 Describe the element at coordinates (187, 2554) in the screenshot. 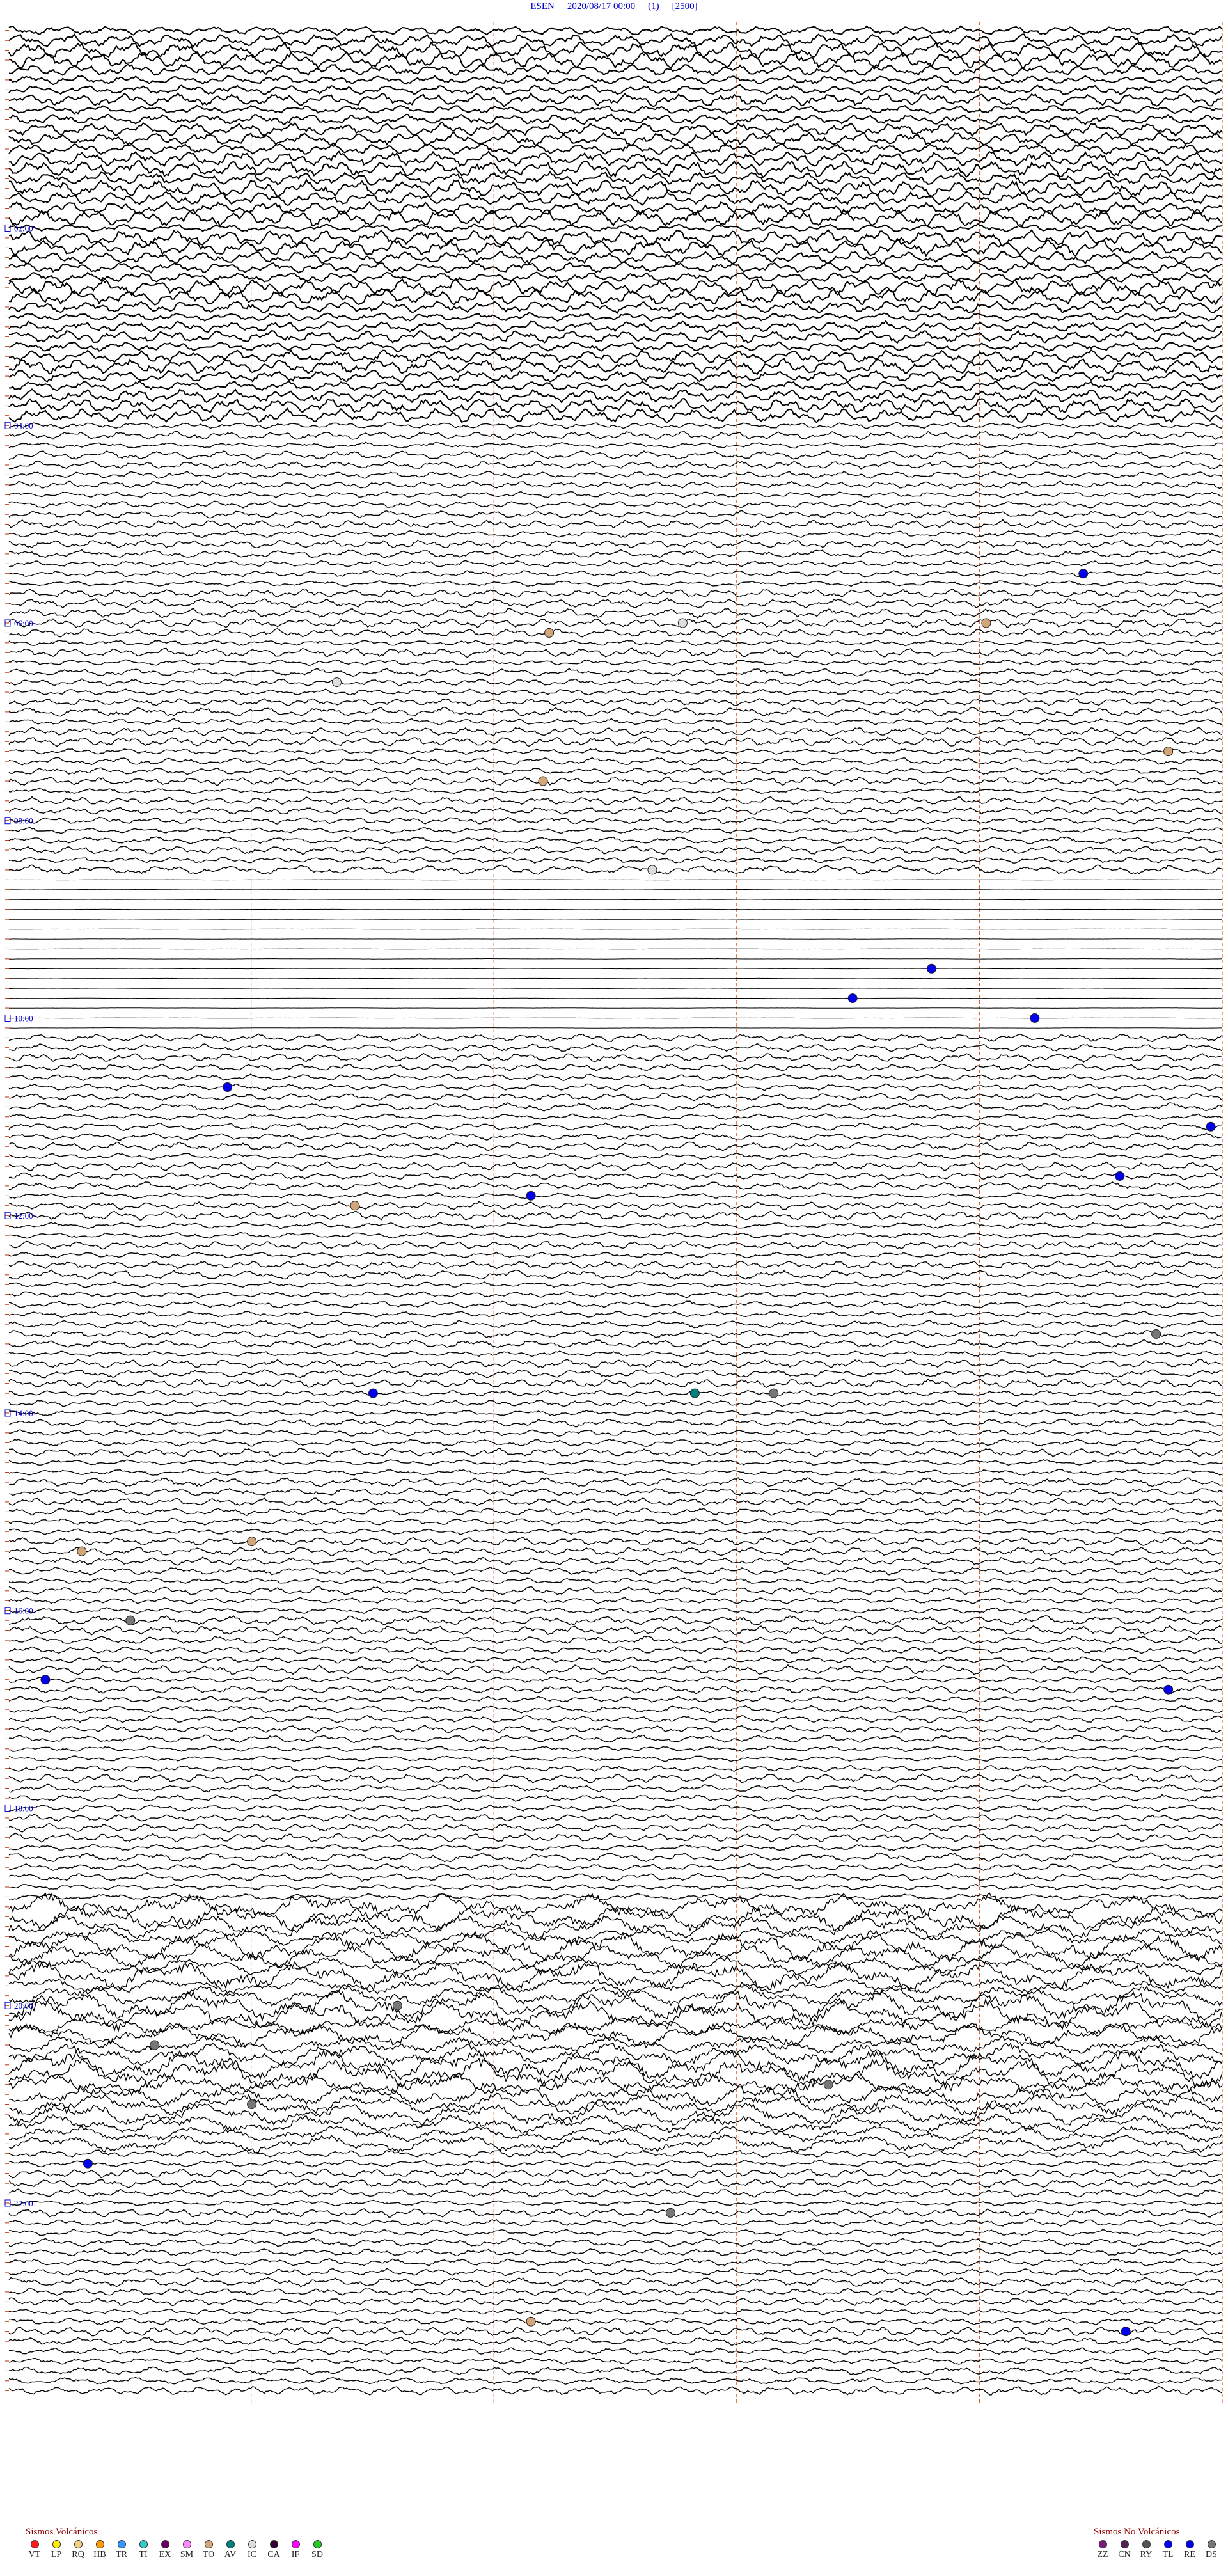

I see `legend-volcanic-label: SM` at that location.